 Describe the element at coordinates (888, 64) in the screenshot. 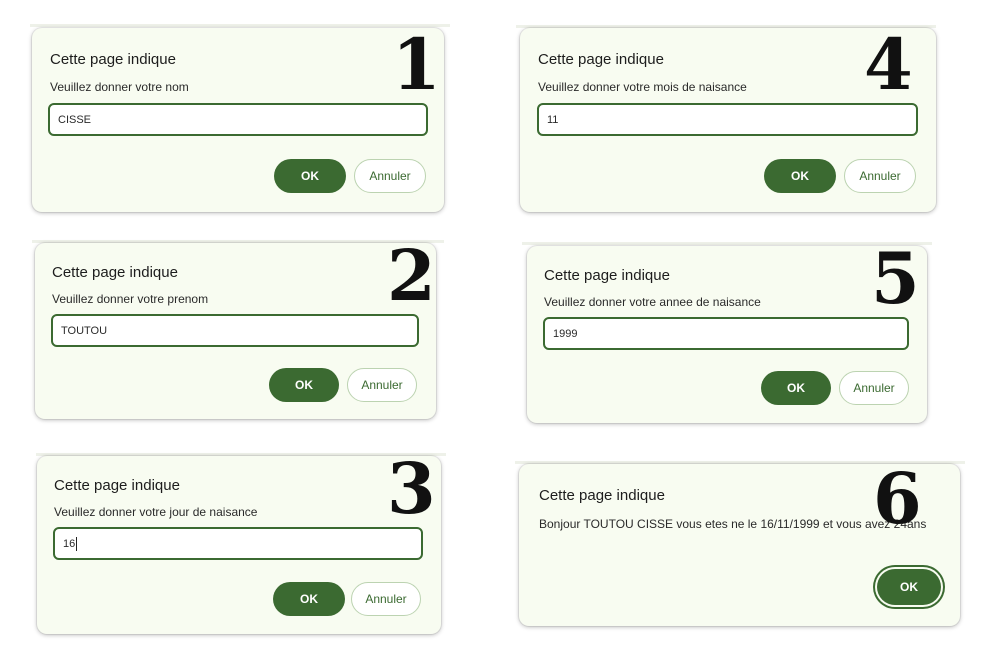

I see `step-number: 4` at that location.